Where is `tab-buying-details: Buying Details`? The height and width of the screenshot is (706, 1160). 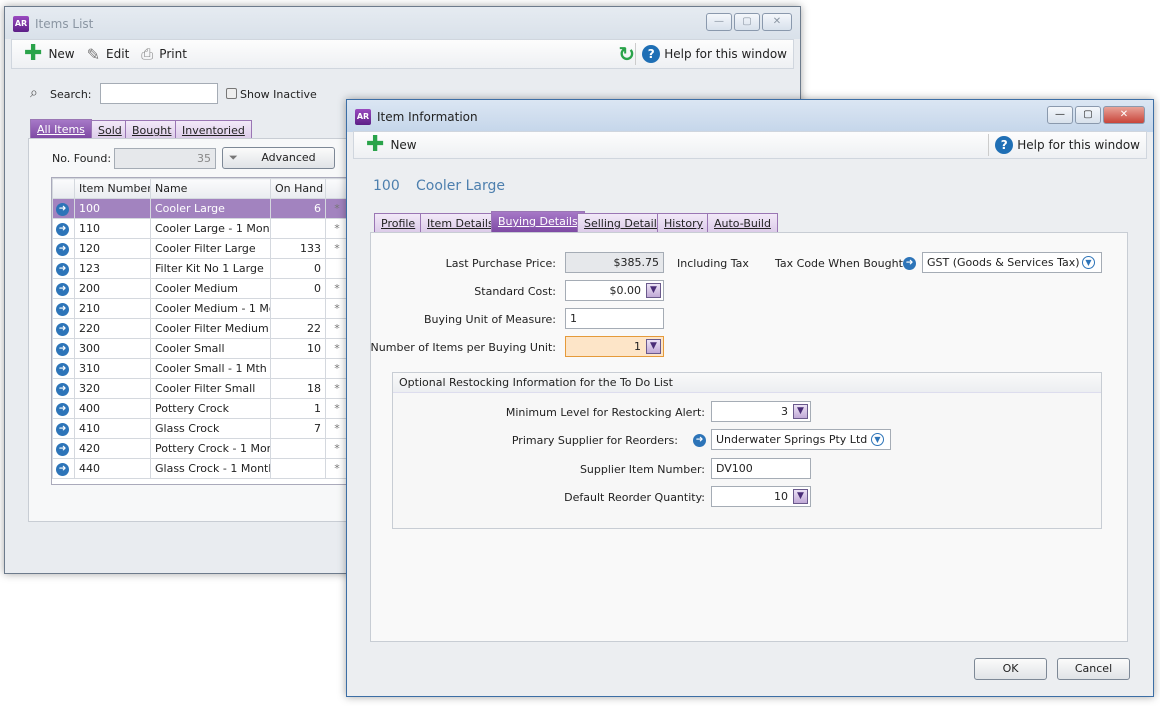
tab-buying-details: Buying Details is located at coordinates (538, 221).